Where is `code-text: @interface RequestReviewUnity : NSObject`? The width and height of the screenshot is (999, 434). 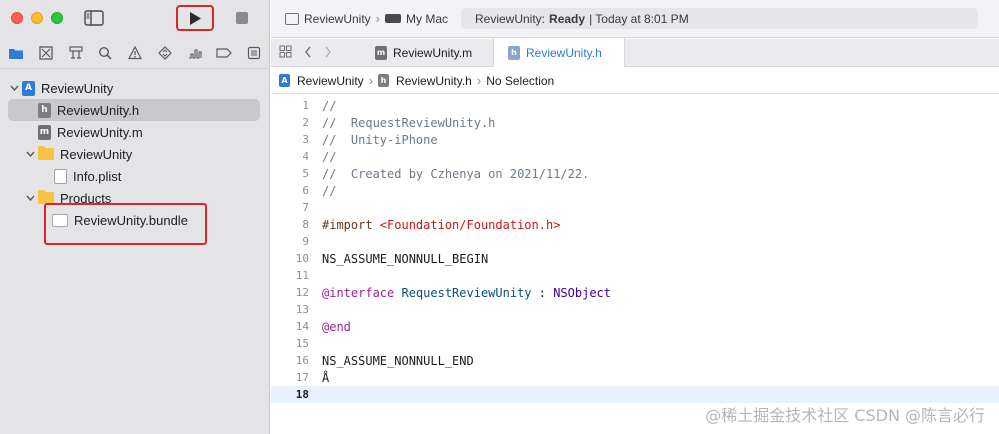 code-text: @interface RequestReviewUnity : NSObject is located at coordinates (466, 293).